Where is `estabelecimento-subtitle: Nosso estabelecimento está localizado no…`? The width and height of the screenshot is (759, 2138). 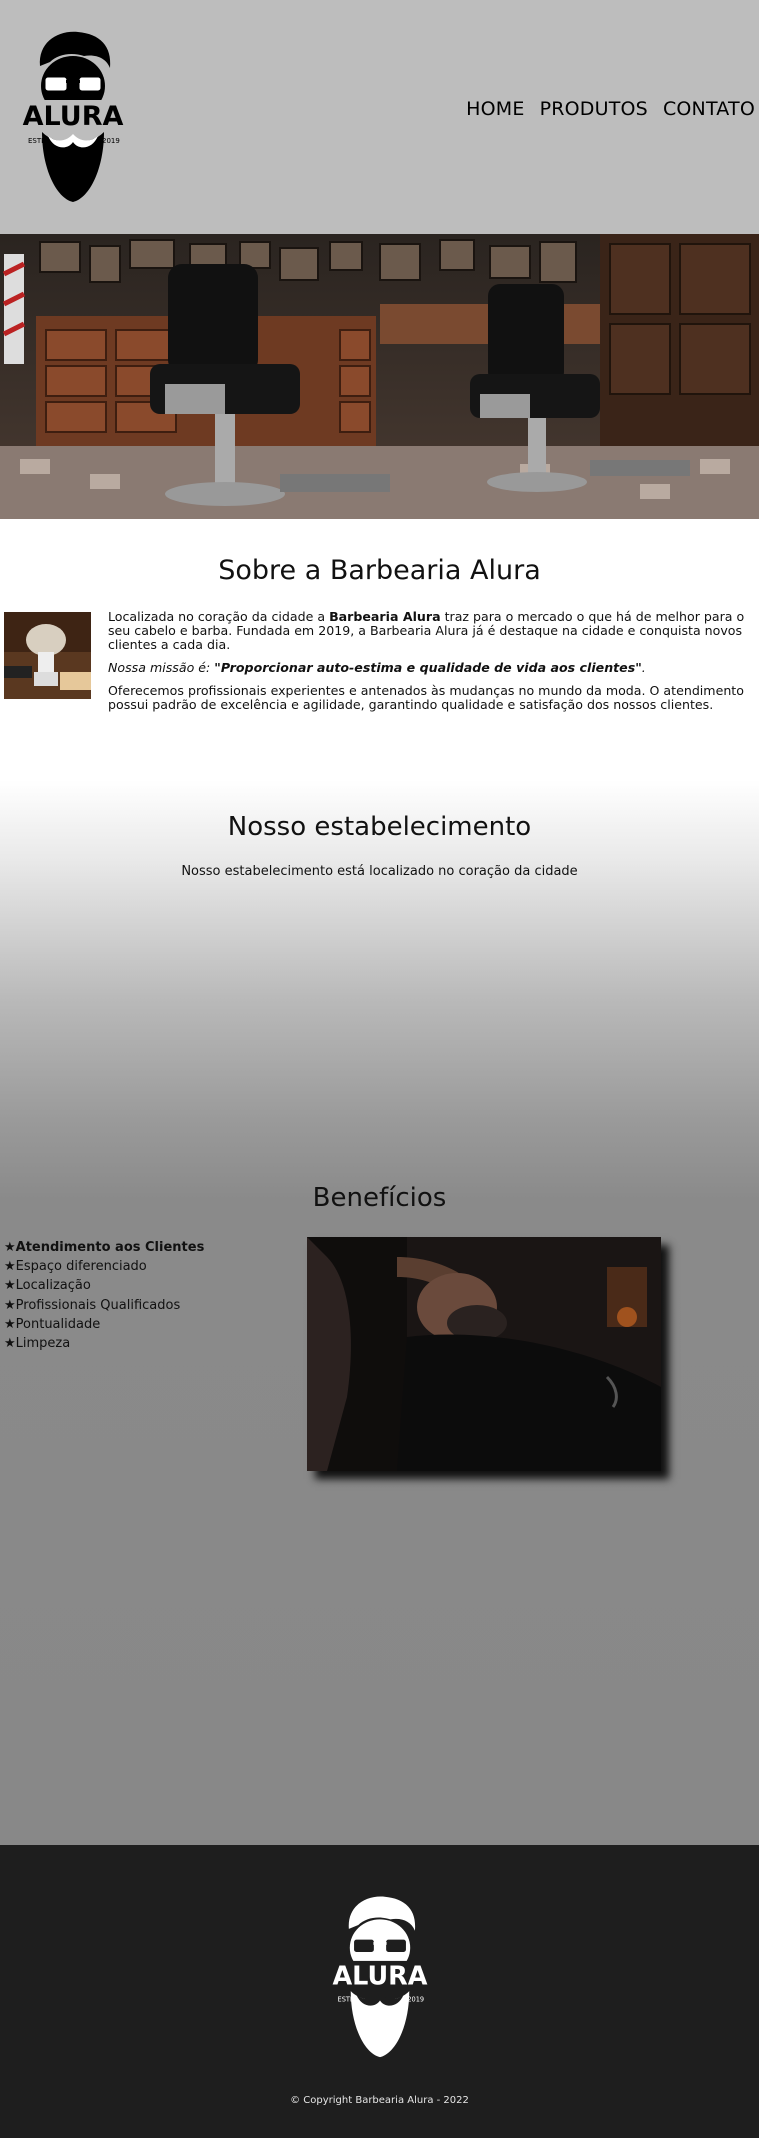 estabelecimento-subtitle: Nosso estabelecimento está localizado no… is located at coordinates (379, 871).